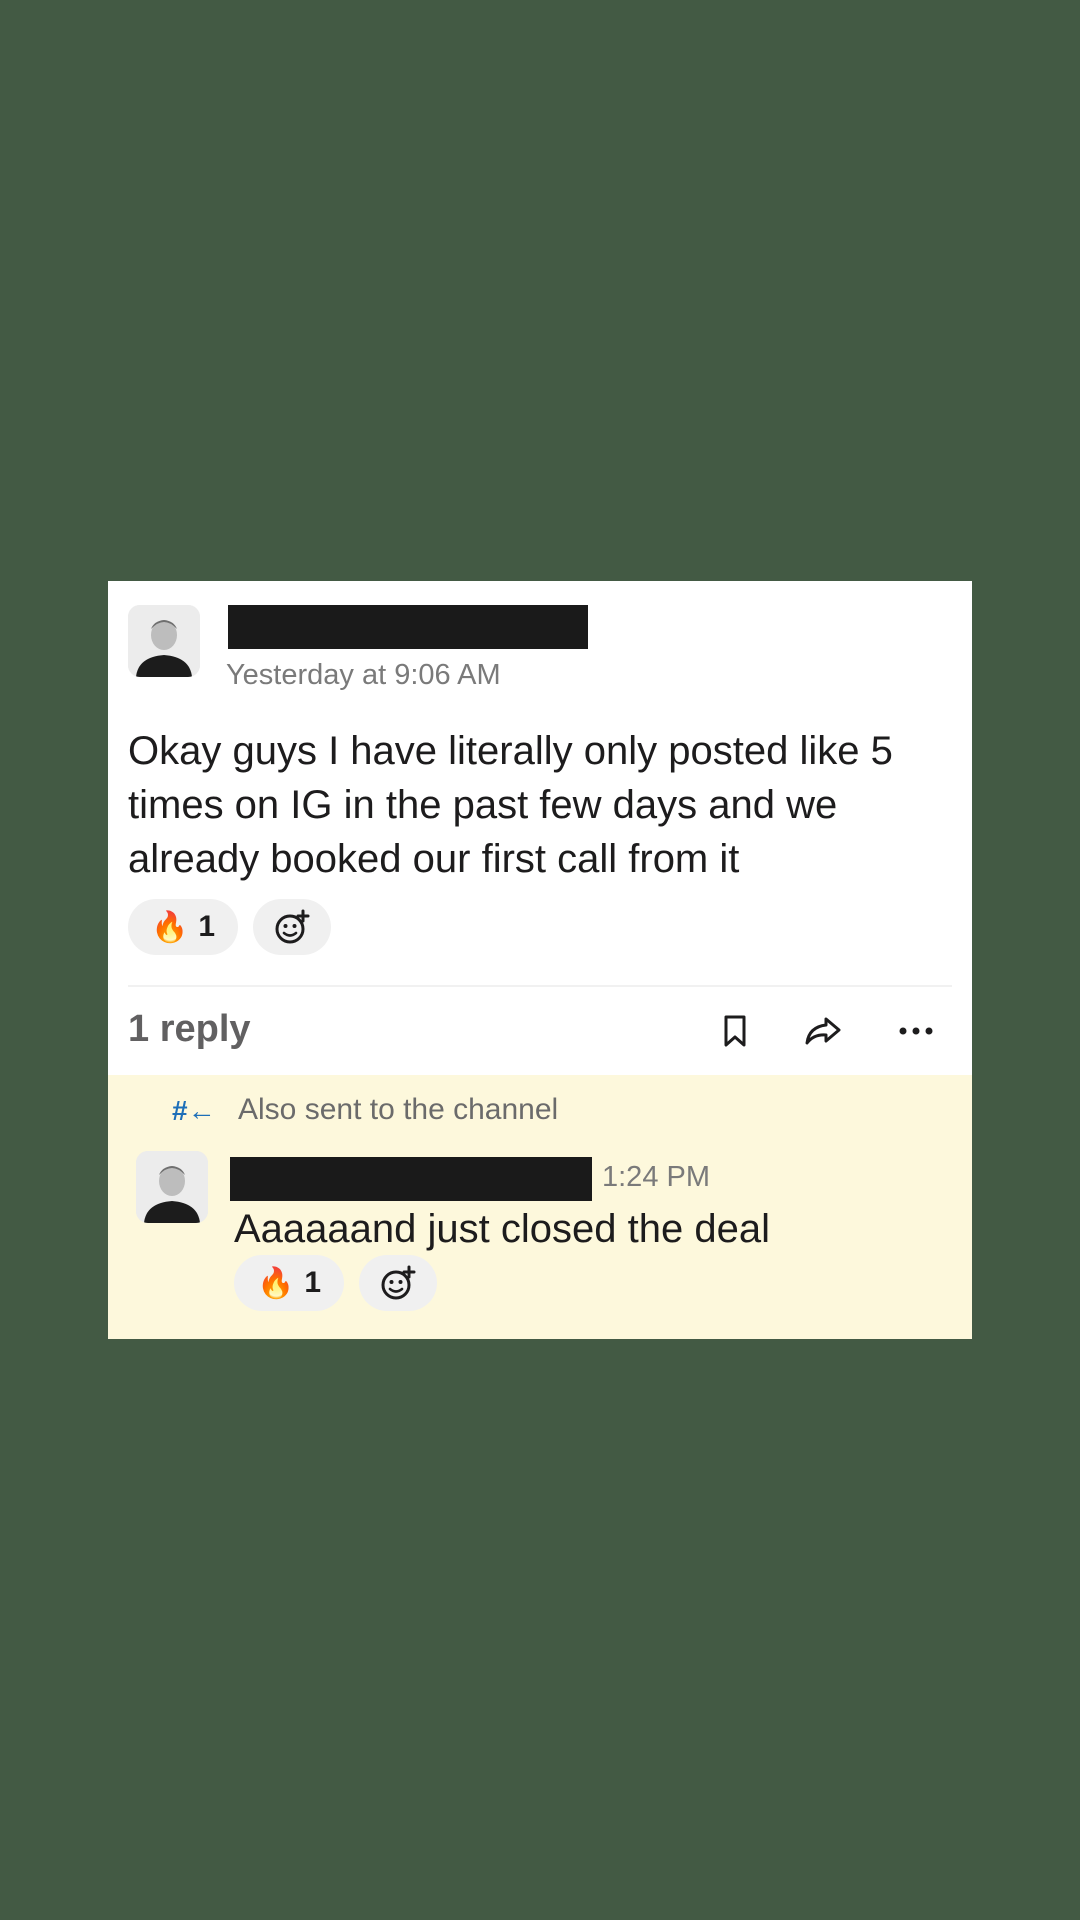  What do you see at coordinates (363, 675) in the screenshot?
I see `post-timestamp: Yesterday at 9:06 AM` at bounding box center [363, 675].